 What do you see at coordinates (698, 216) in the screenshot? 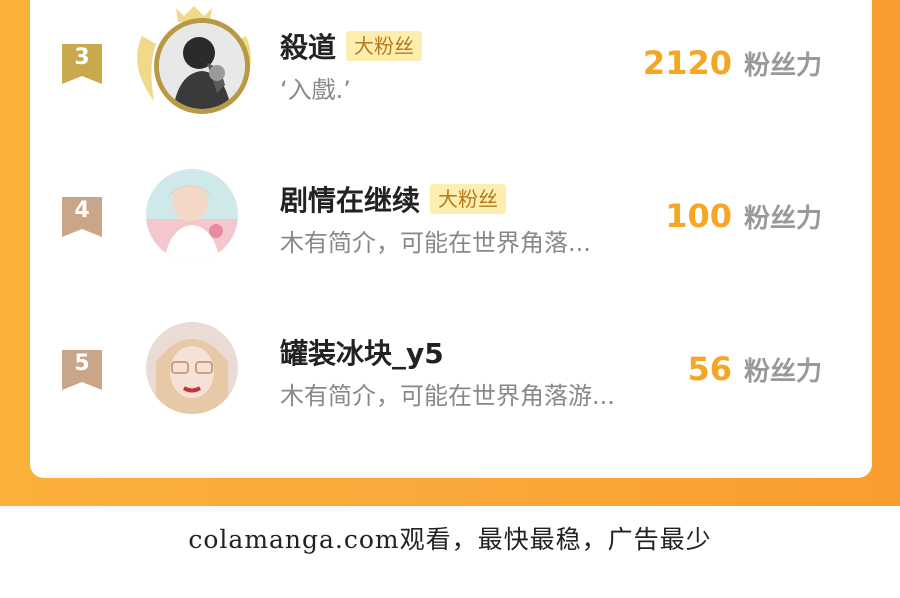
I see `score-value: 100` at bounding box center [698, 216].